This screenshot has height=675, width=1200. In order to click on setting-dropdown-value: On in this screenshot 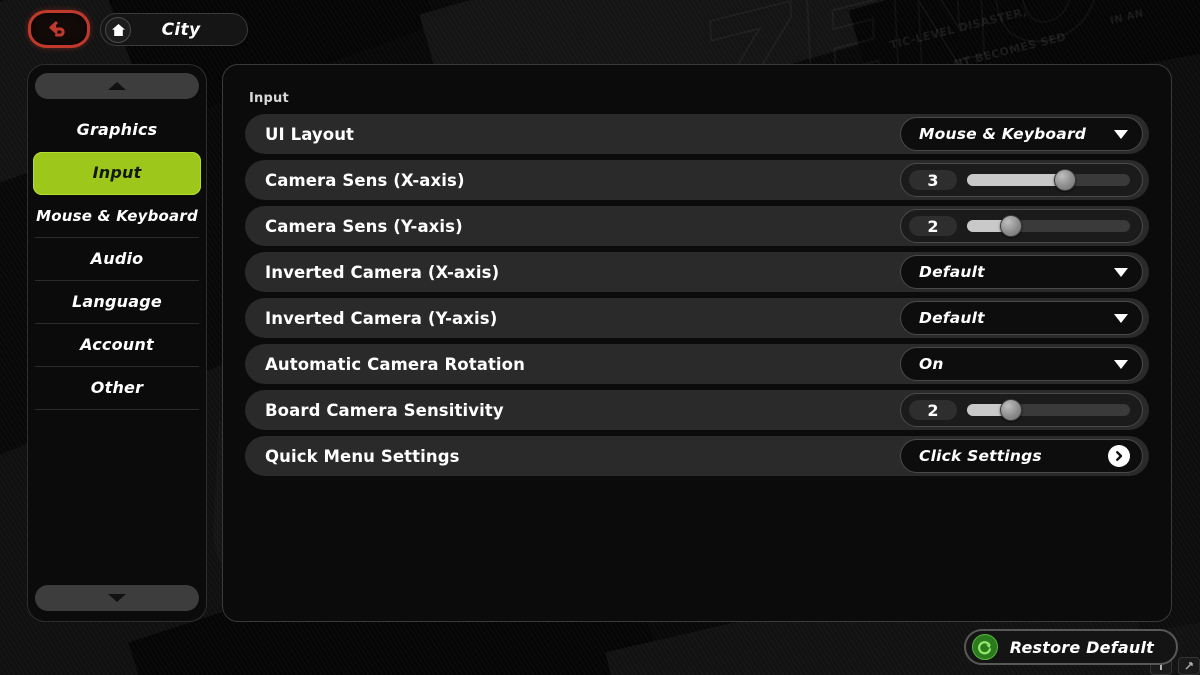, I will do `click(931, 364)`.